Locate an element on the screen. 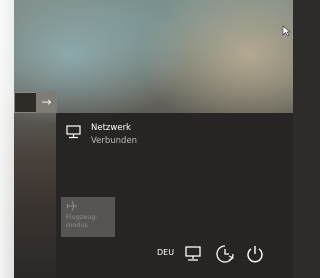 The width and height of the screenshot is (320, 278). side-edge is located at coordinates (7, 139).